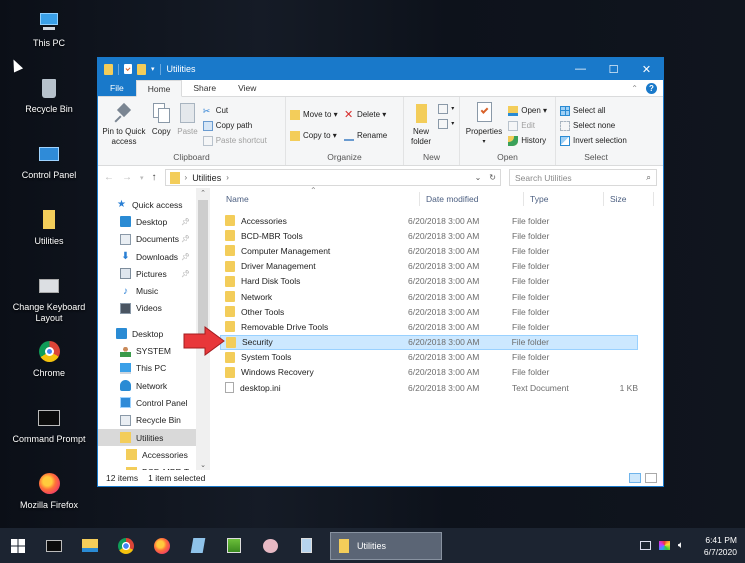  What do you see at coordinates (629, 199) in the screenshot?
I see `column-size: Size` at bounding box center [629, 199].